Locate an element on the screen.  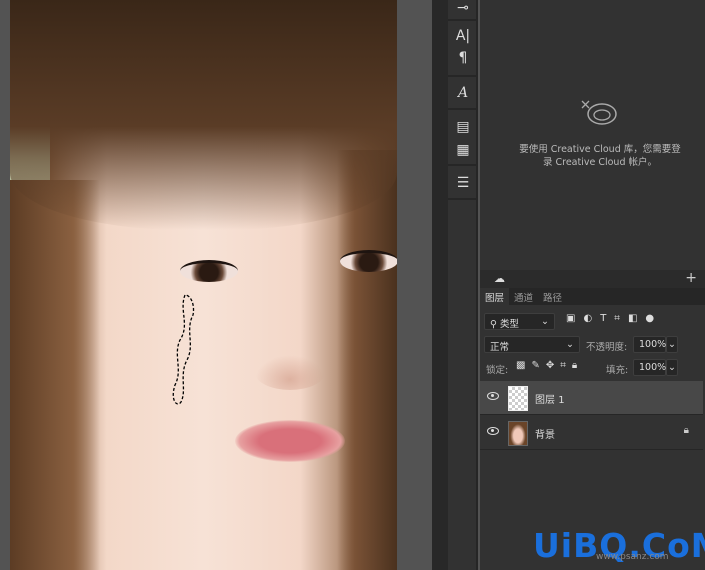
lock-all-icon: 🔒︎ is located at coordinates (577, 365).